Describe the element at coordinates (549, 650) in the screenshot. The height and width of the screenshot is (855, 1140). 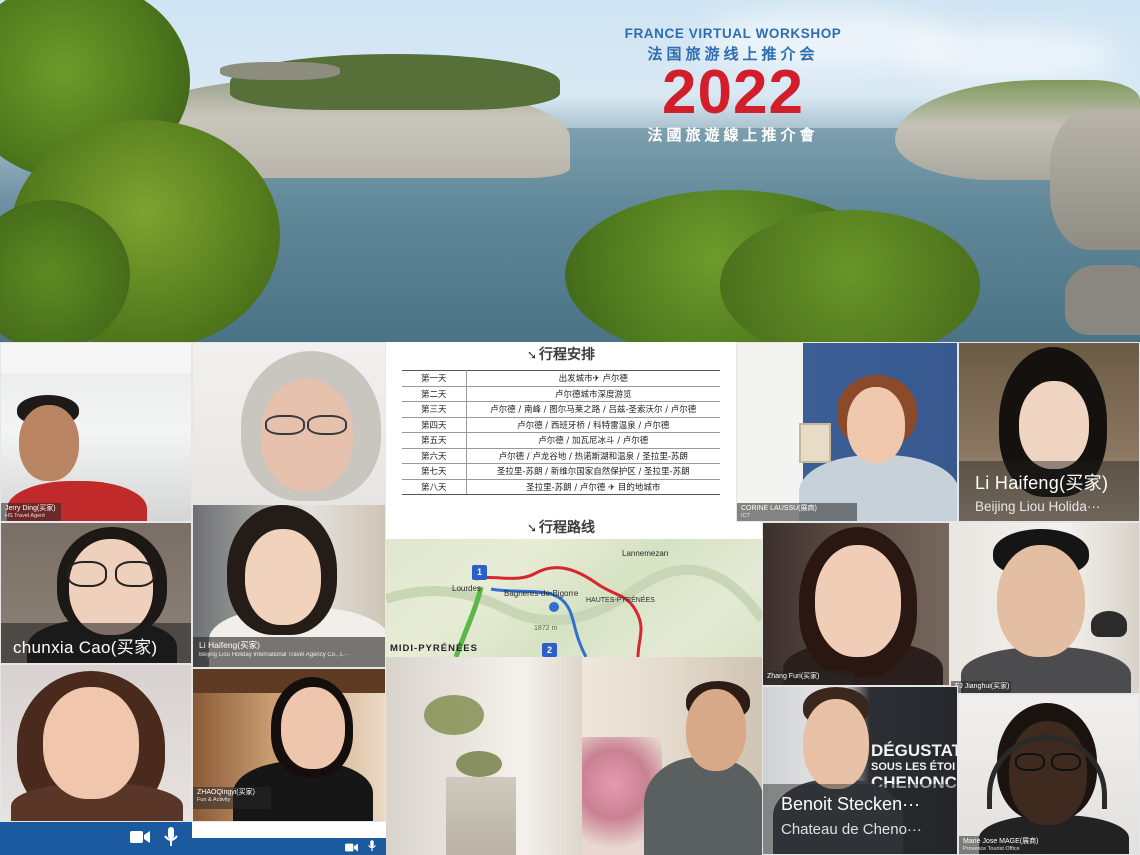
I see `map-marker: 2` at that location.